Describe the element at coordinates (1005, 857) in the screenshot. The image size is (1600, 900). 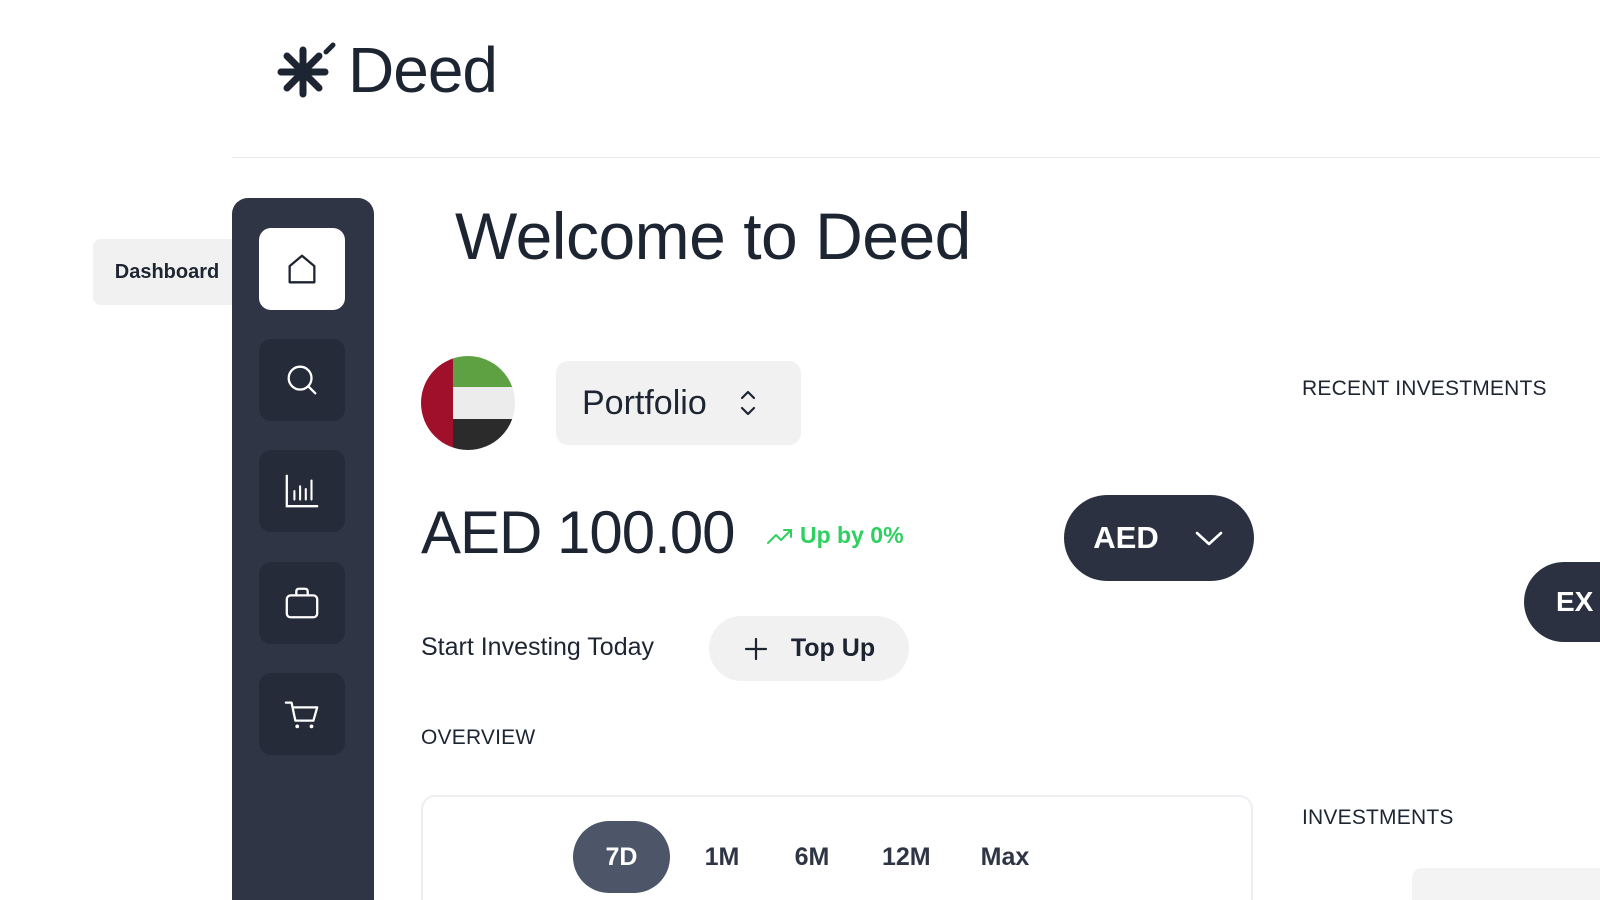
I see `range-tab-max: Max` at that location.